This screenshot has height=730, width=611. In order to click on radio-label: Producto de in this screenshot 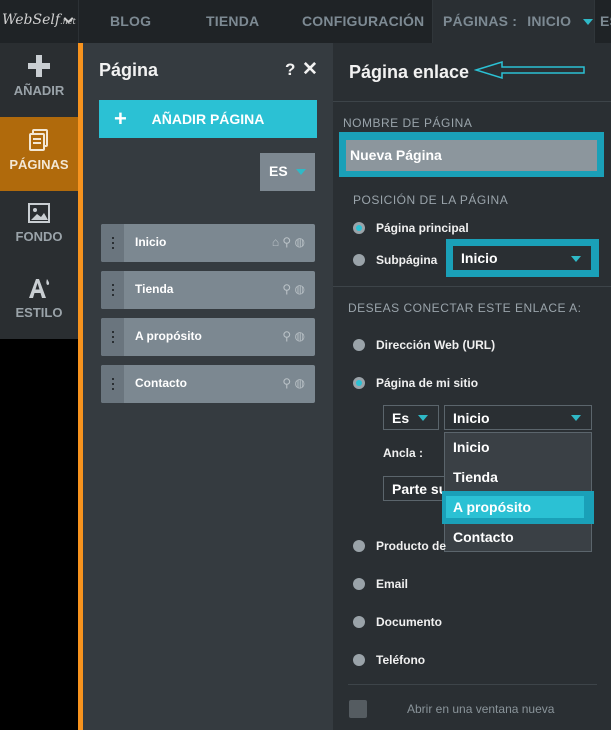, I will do `click(411, 546)`.